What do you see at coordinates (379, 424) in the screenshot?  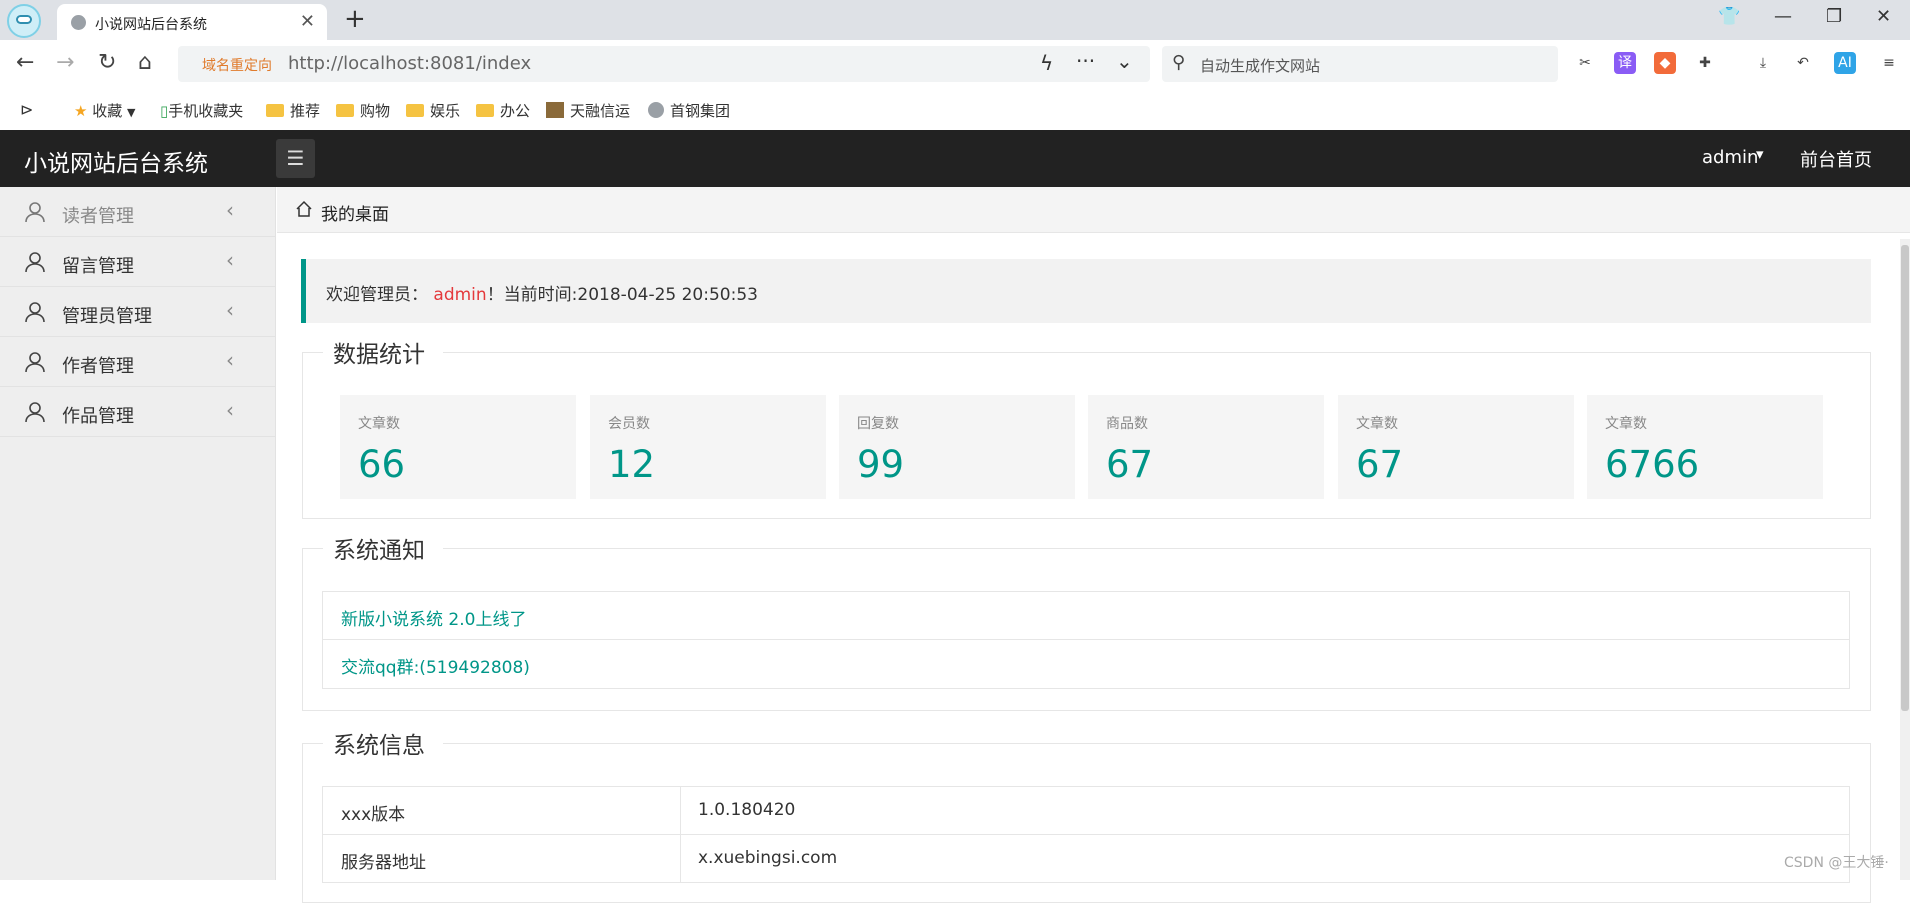 I see `stat-label: 文章数` at bounding box center [379, 424].